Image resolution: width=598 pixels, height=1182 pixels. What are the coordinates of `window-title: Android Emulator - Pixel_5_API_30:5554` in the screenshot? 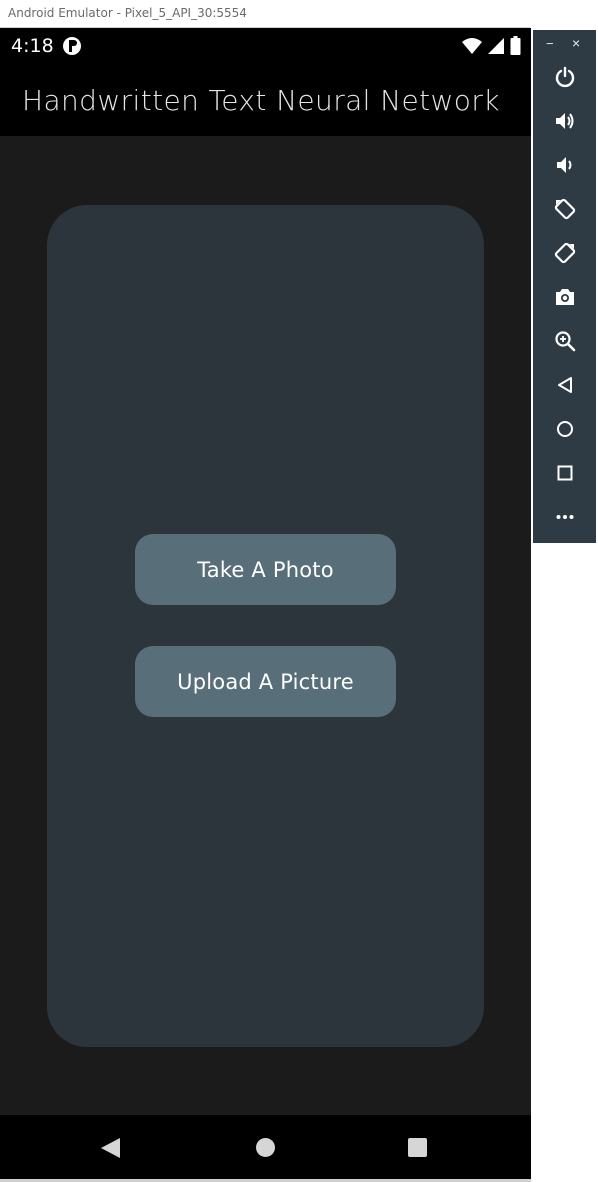 It's located at (127, 13).